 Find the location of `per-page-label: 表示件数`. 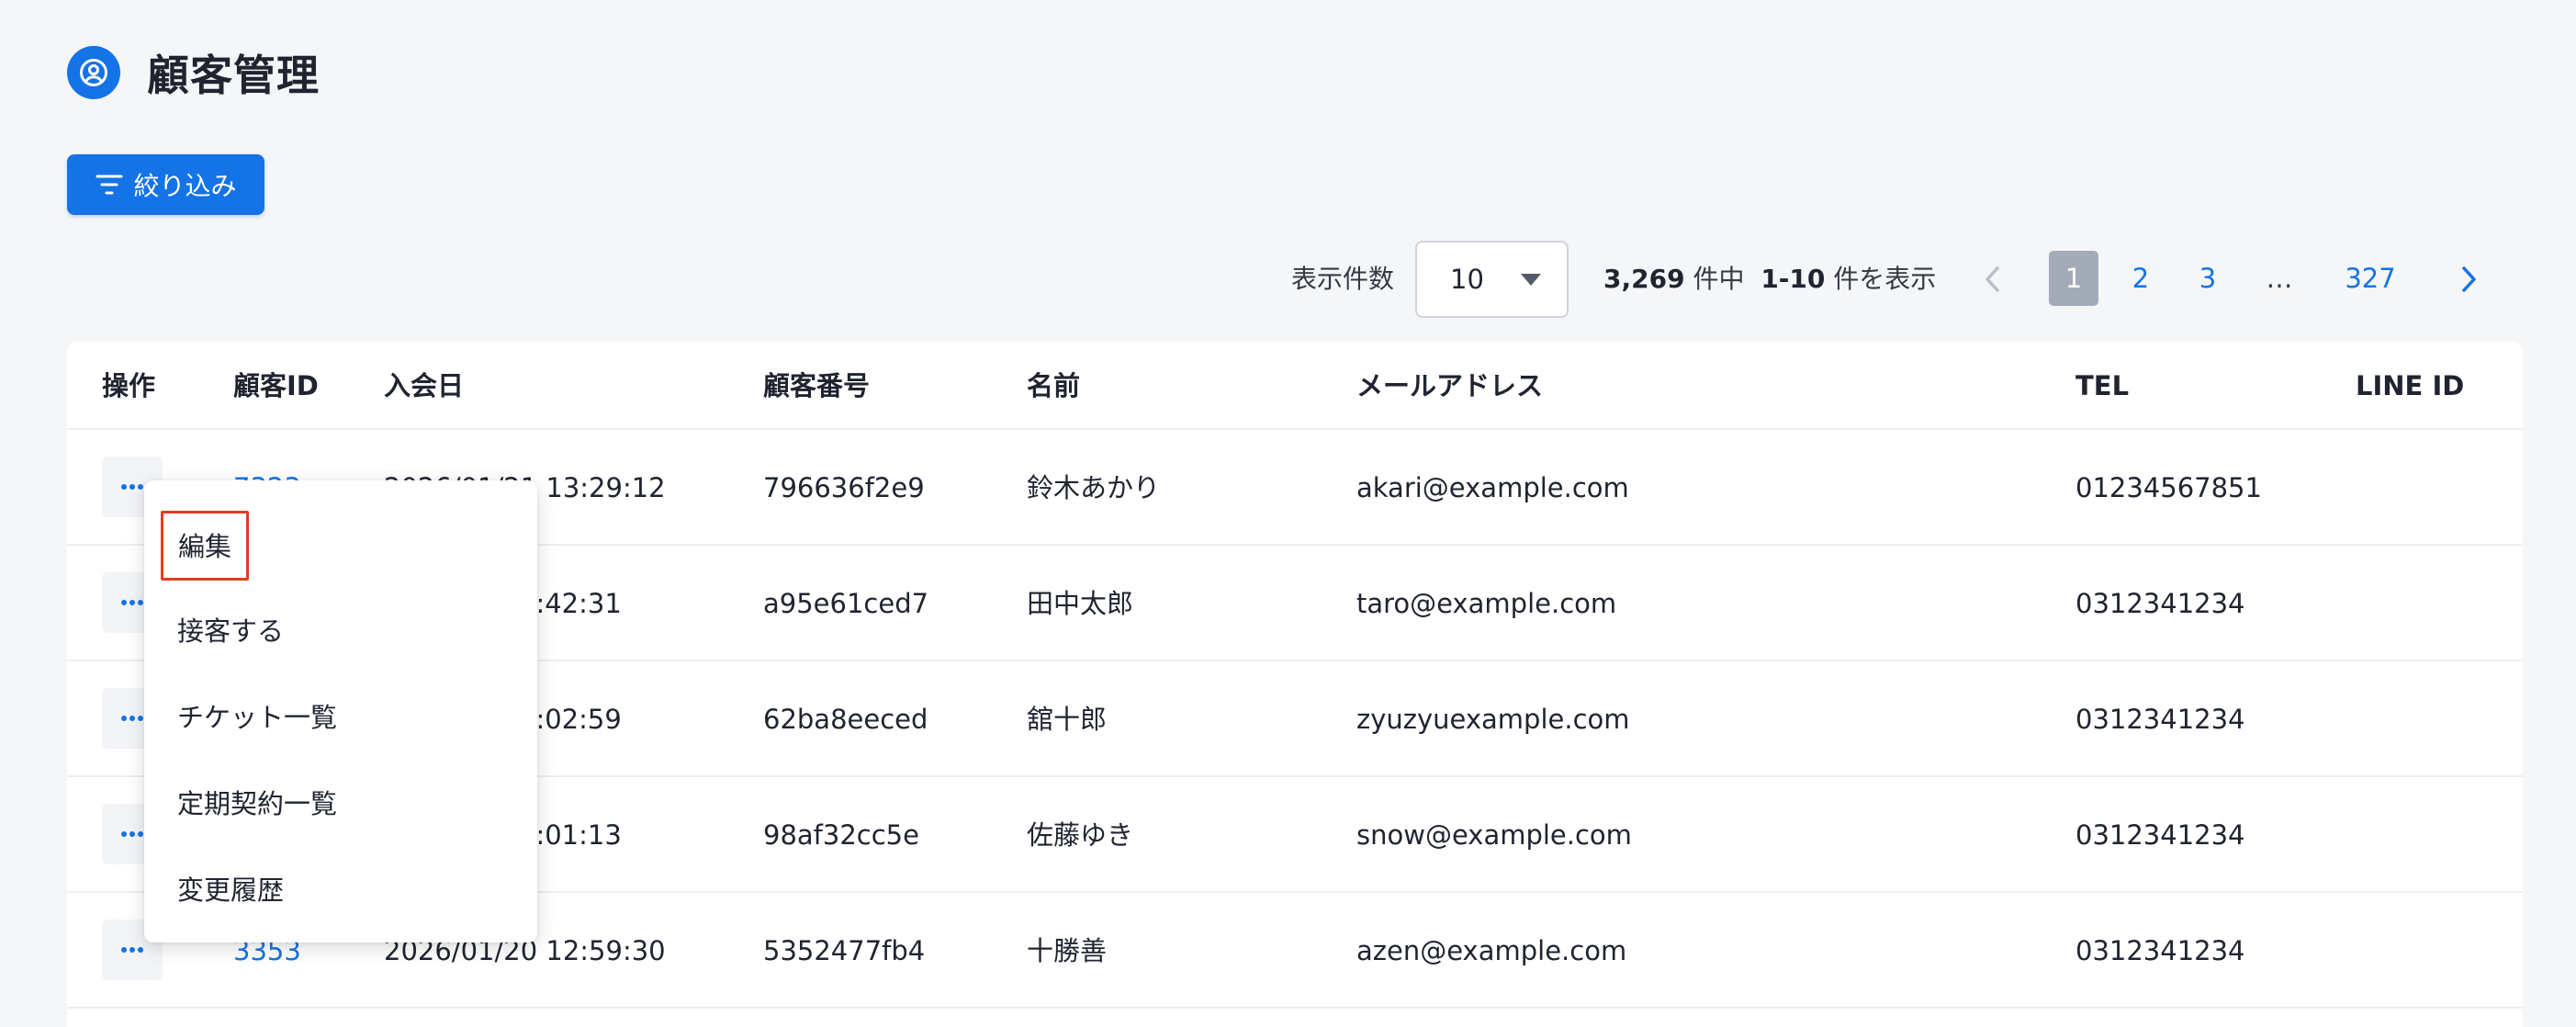

per-page-label: 表示件数 is located at coordinates (1343, 279).